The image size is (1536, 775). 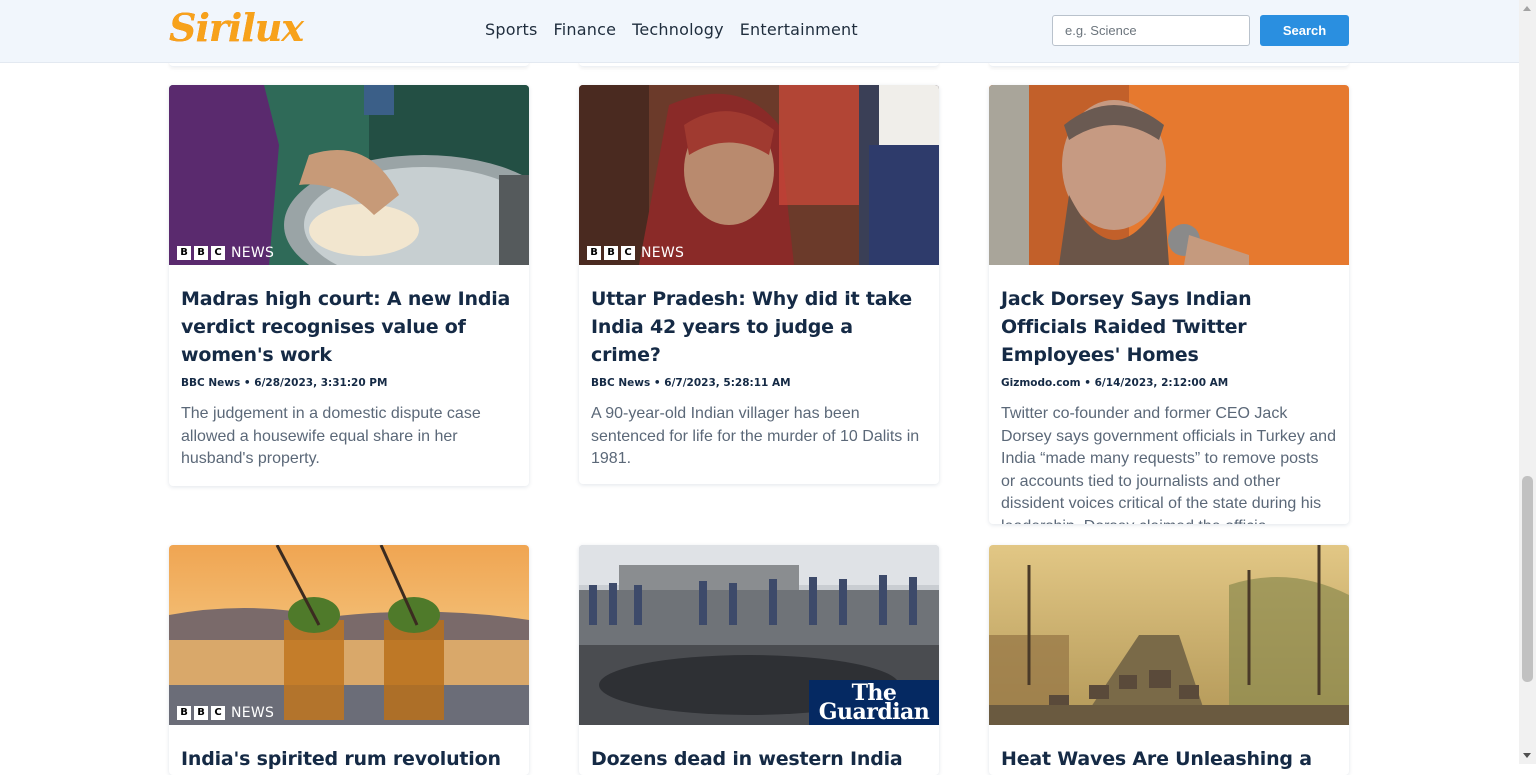 I want to click on nav-link-finance: Finance, so click(x=585, y=29).